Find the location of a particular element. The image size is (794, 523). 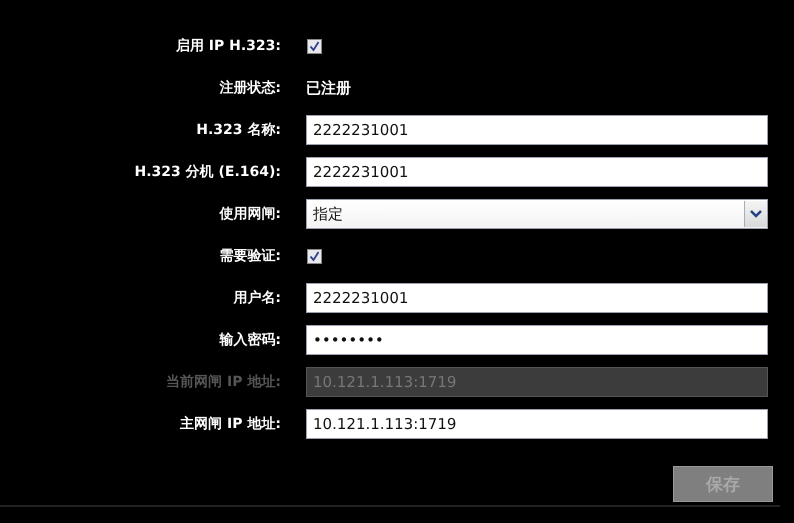

field-label: 用户名: is located at coordinates (256, 298).